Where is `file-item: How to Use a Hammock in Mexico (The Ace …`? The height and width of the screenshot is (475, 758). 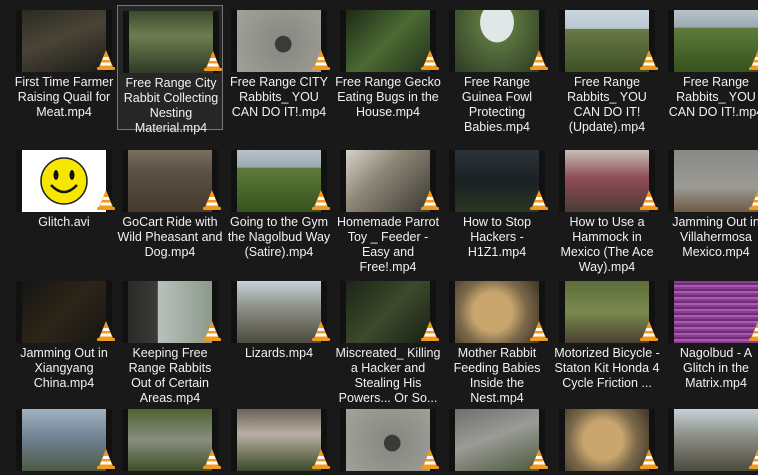
file-item: How to Use a Hammock in Mexico (The Ace … is located at coordinates (607, 209).